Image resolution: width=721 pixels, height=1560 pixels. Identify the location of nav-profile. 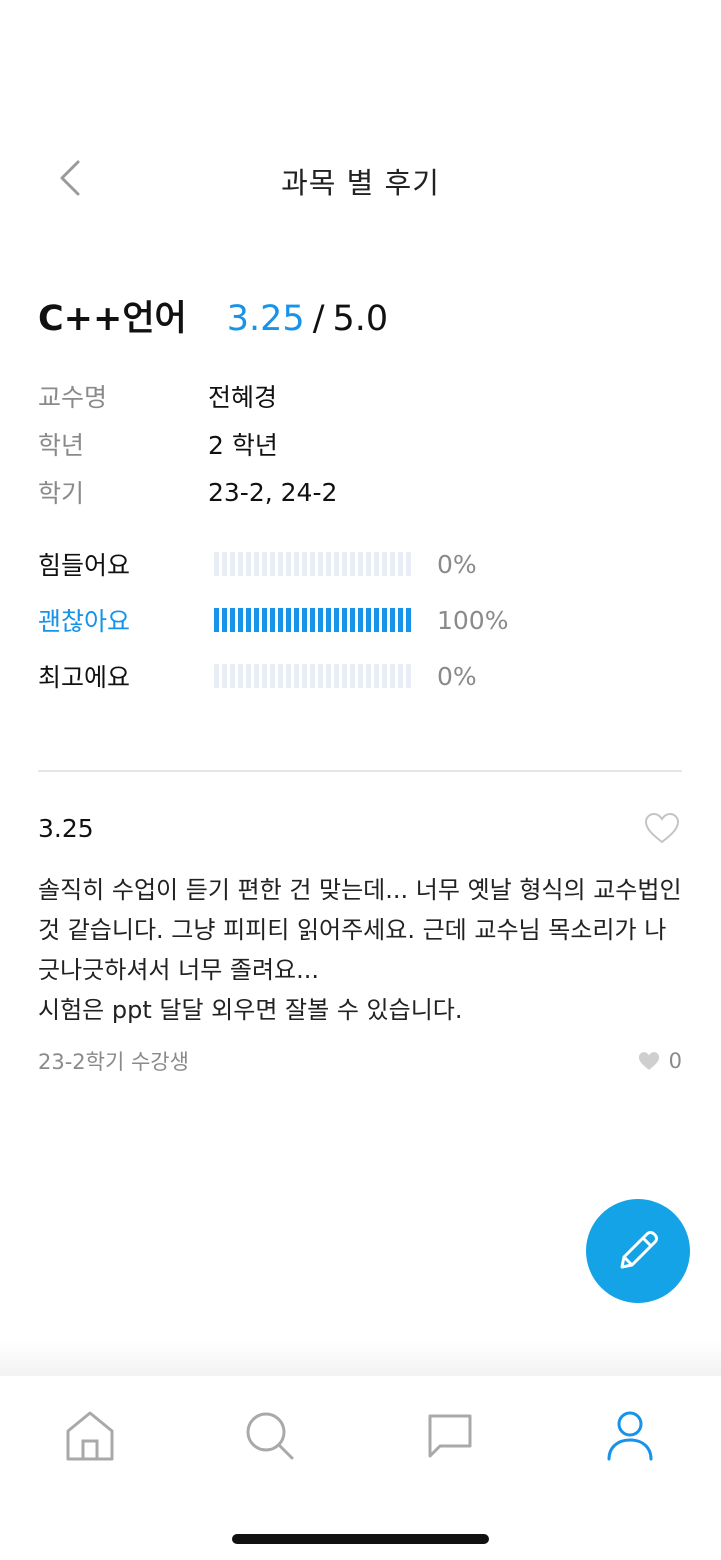
(630, 1436).